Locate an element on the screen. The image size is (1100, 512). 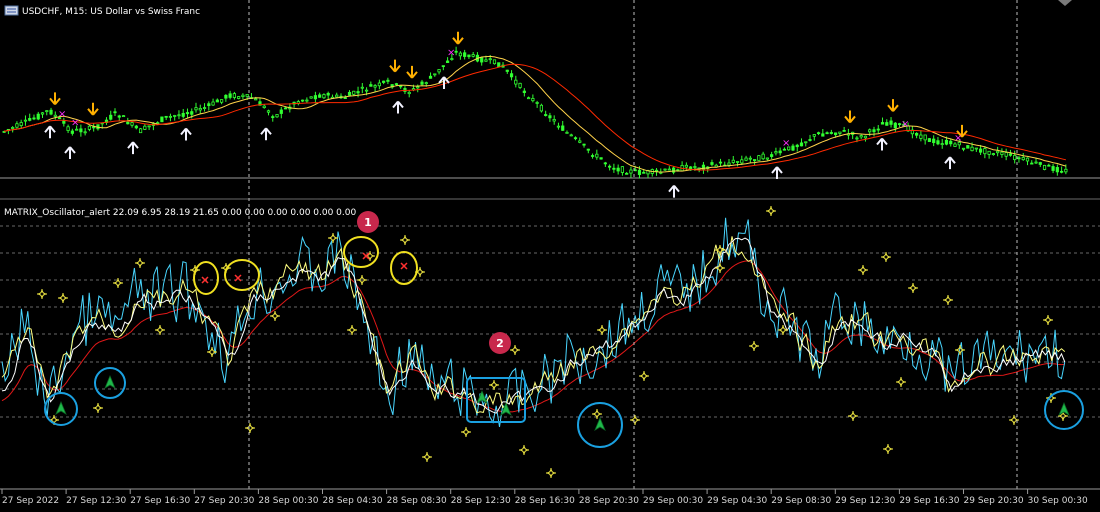
annotation-badge-number: 2 is located at coordinates (500, 343).